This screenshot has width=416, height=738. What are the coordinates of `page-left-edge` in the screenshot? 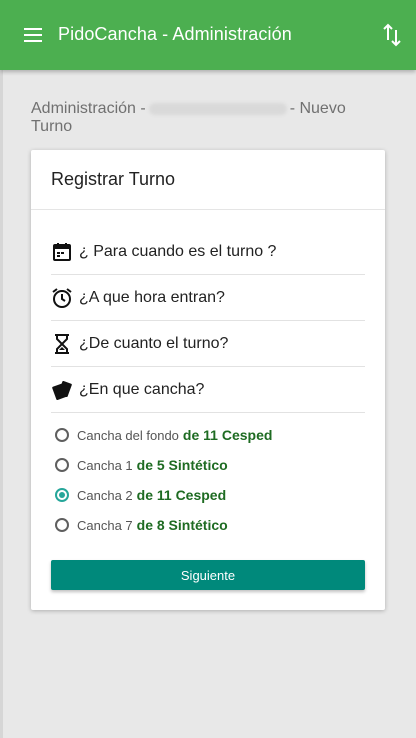 It's located at (1, 404).